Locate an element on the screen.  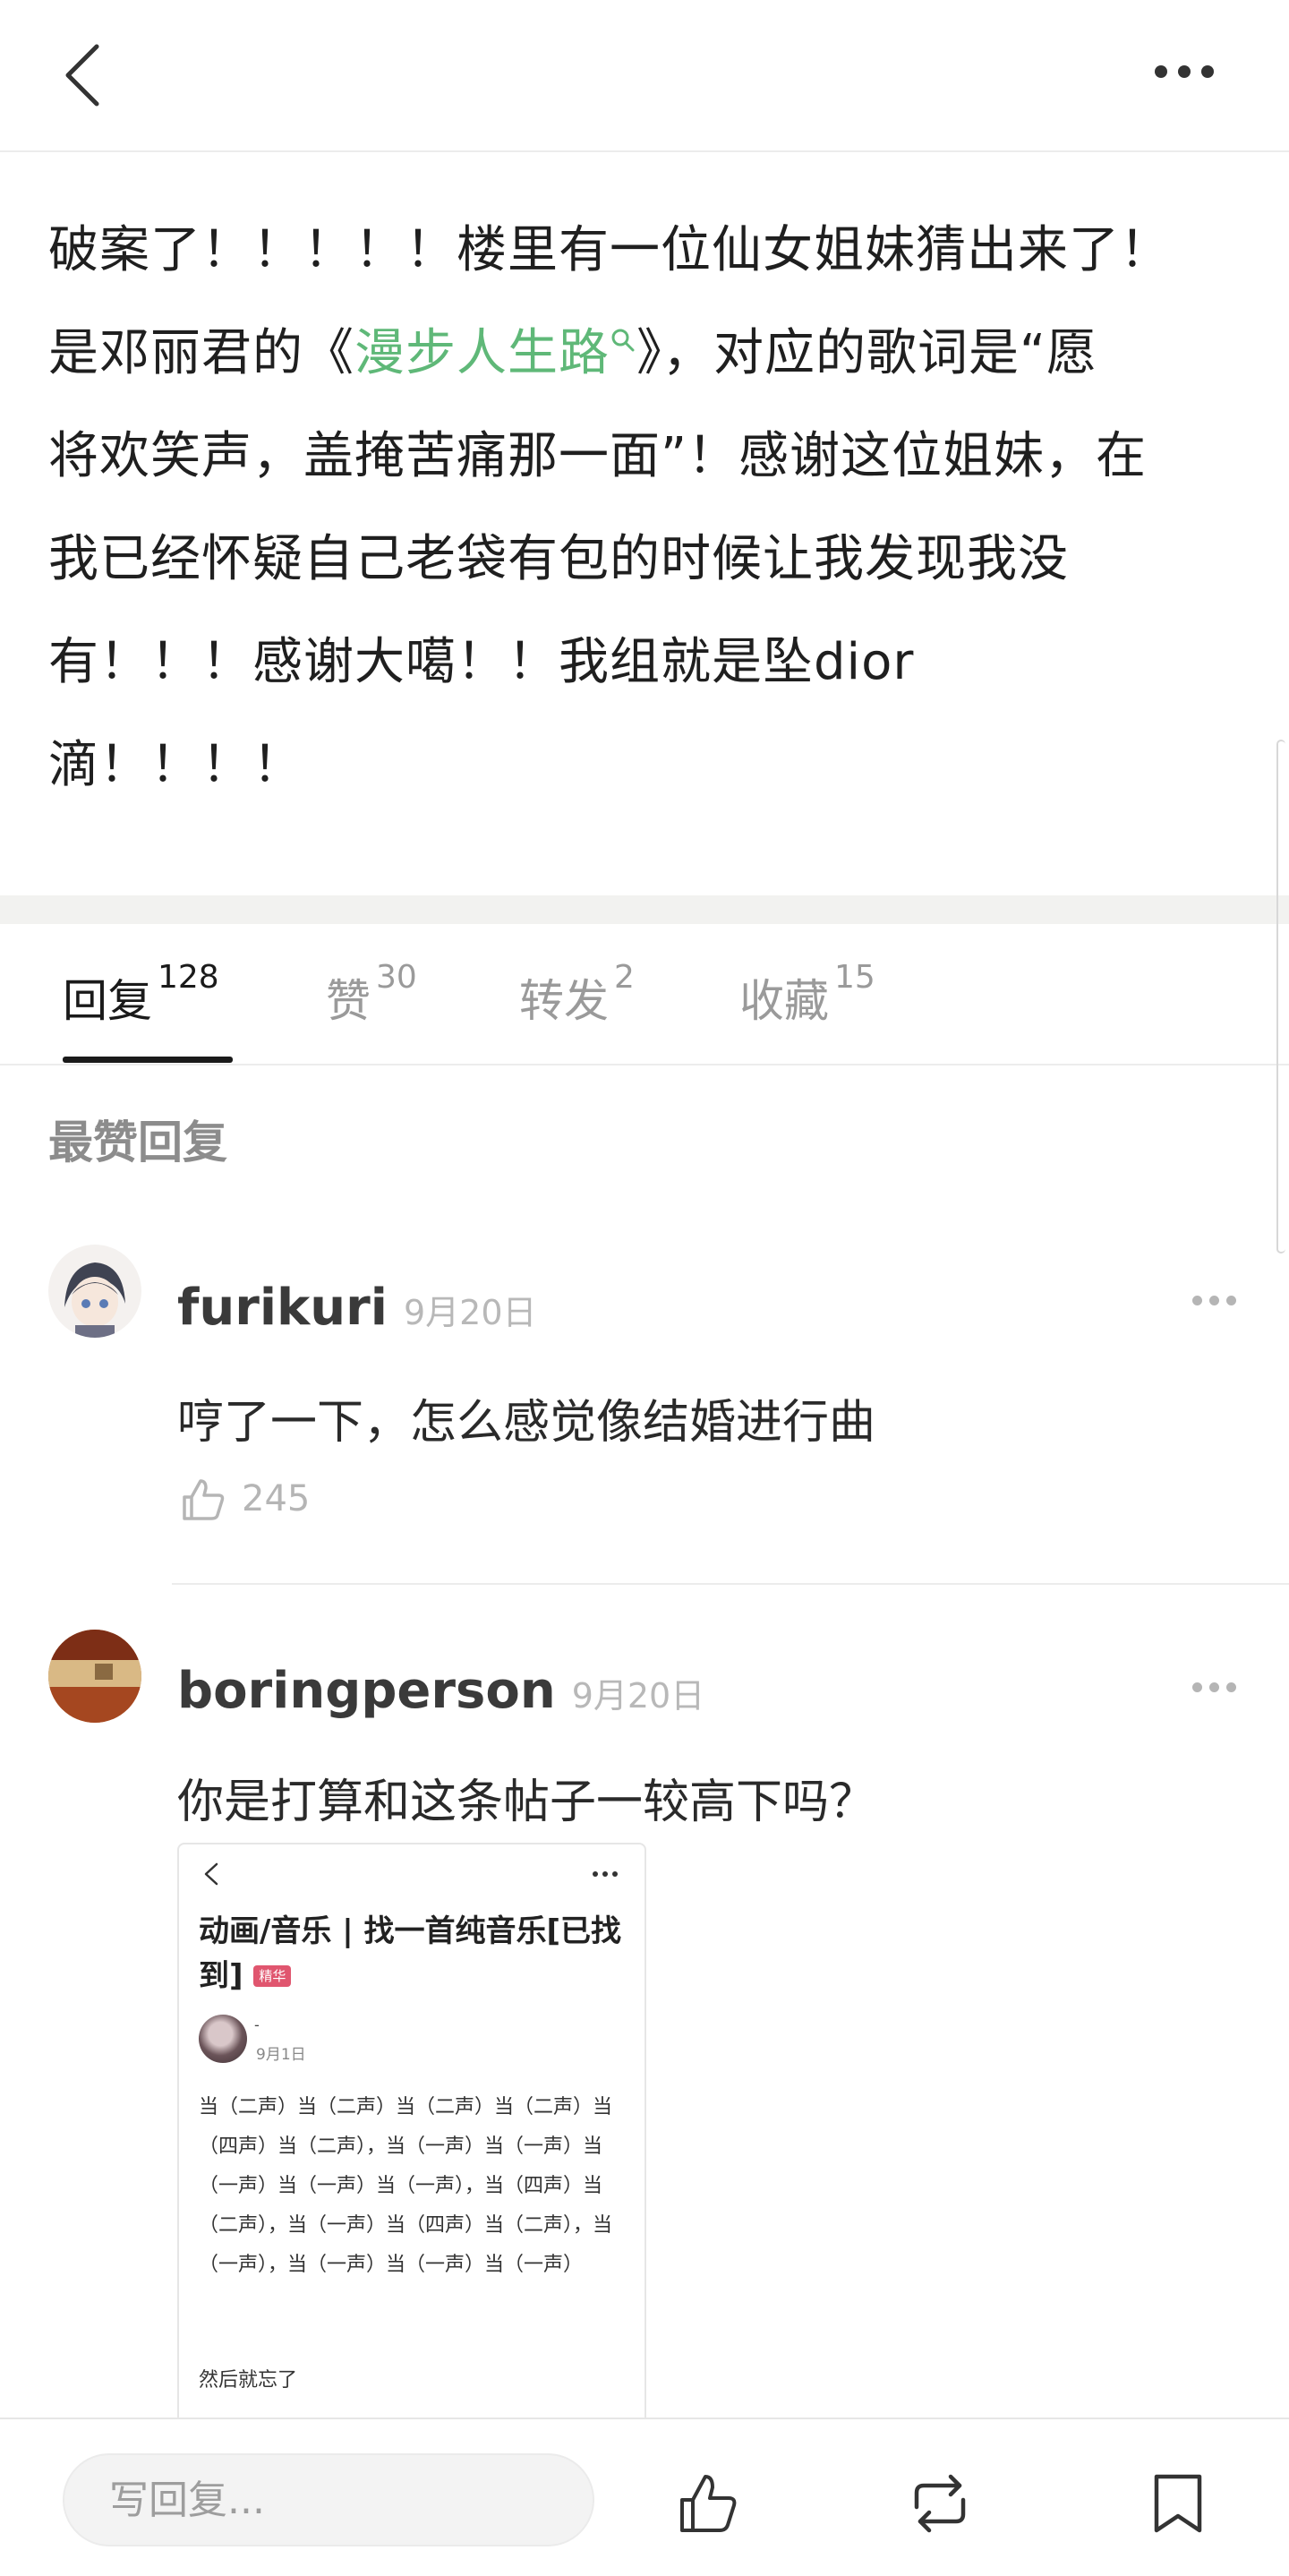
like-post-button is located at coordinates (707, 2503).